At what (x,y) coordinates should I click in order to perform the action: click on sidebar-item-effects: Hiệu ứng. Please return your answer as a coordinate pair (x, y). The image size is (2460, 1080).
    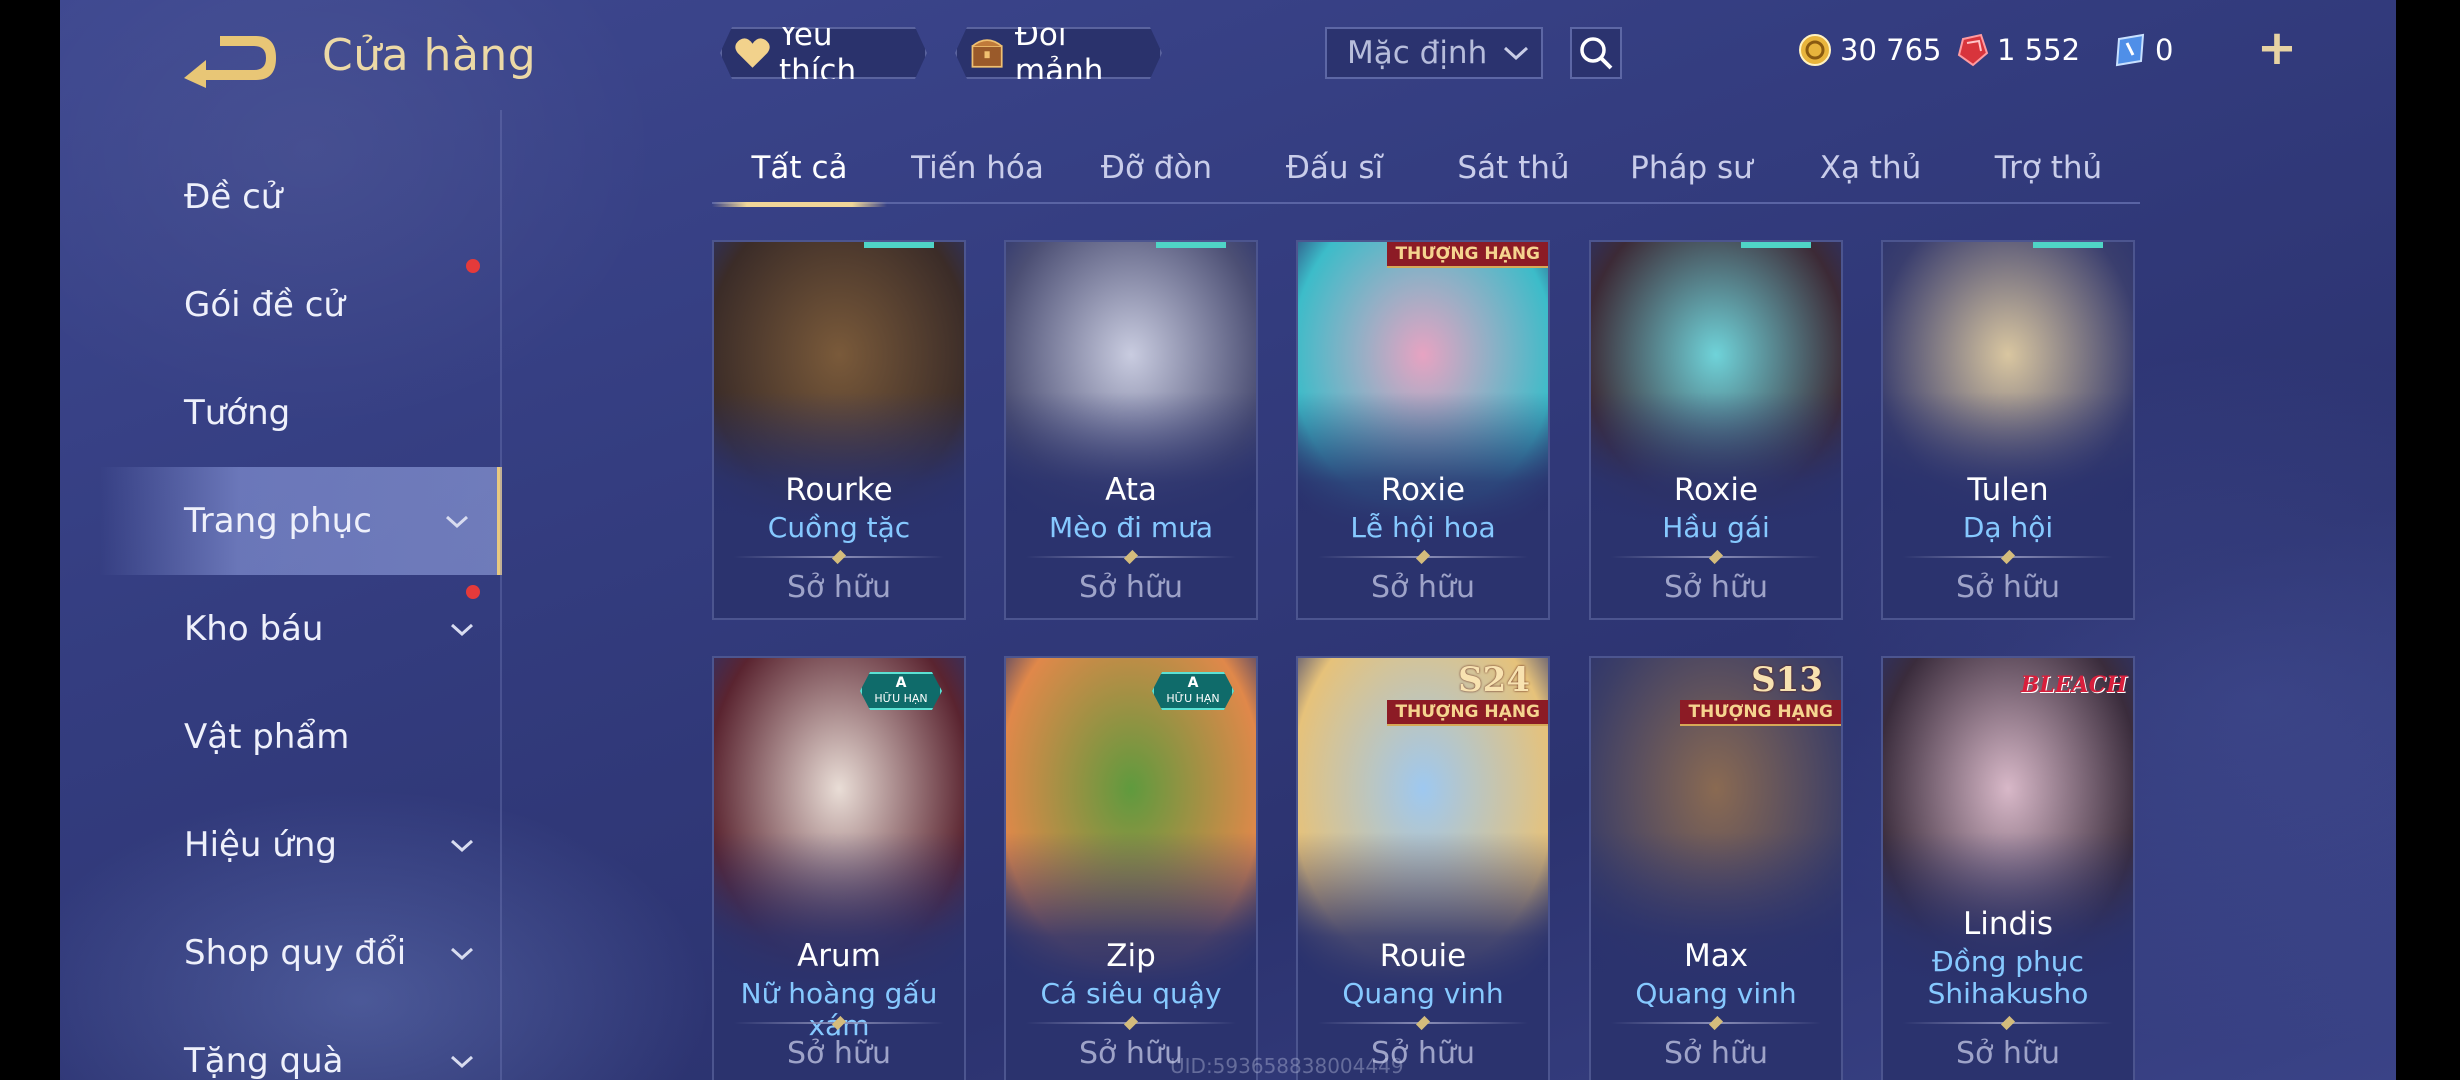
    Looking at the image, I should click on (301, 845).